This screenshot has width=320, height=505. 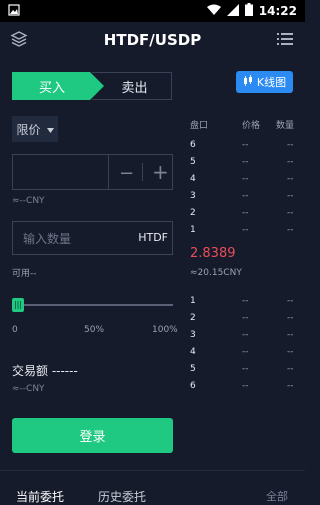 I want to click on order-type-select: 限价, so click(x=35, y=129).